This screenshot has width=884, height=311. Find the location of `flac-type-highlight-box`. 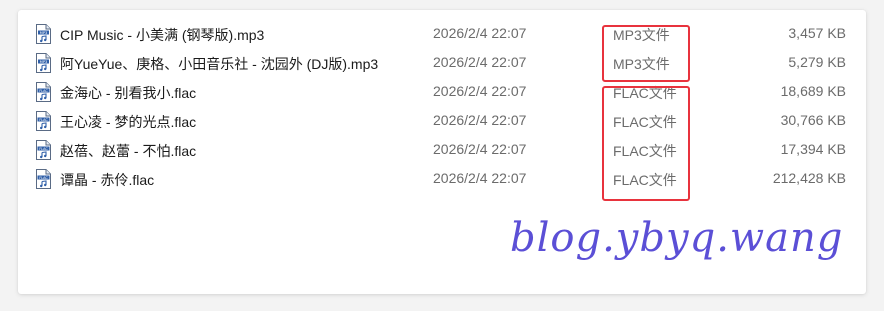

flac-type-highlight-box is located at coordinates (646, 143).